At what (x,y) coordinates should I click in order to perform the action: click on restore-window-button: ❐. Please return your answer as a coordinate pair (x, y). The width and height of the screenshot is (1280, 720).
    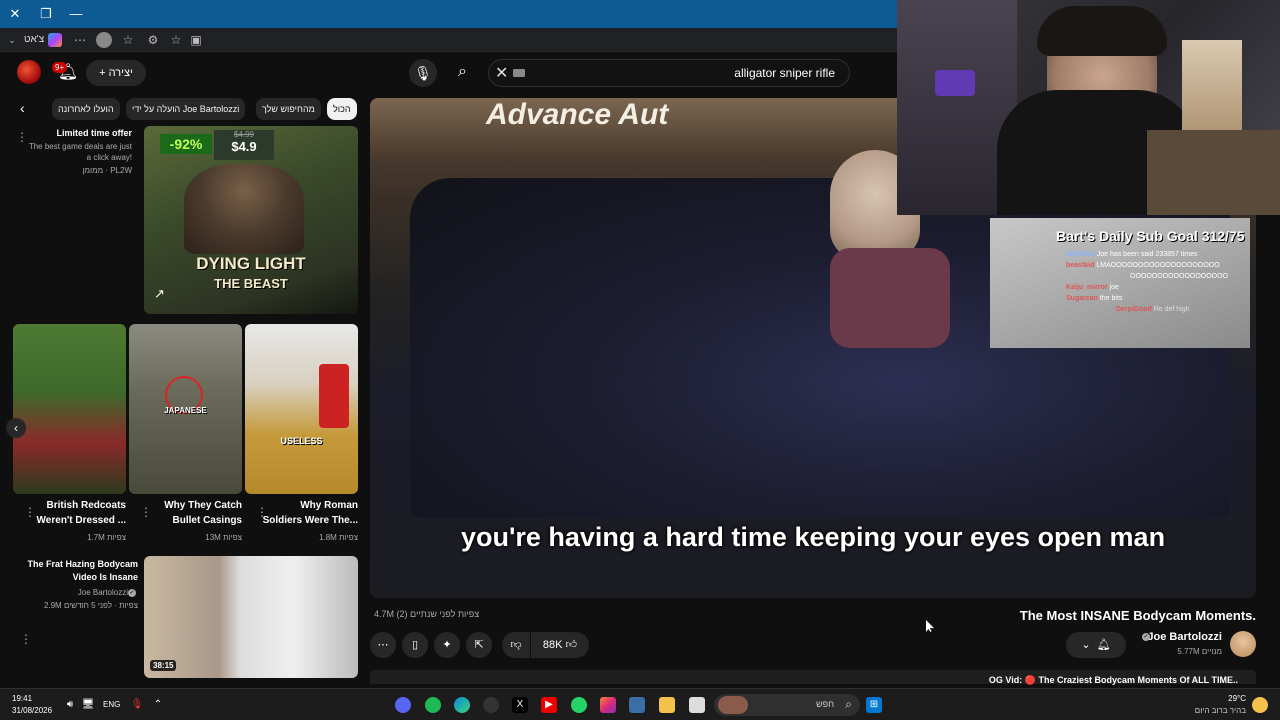
    Looking at the image, I should click on (46, 14).